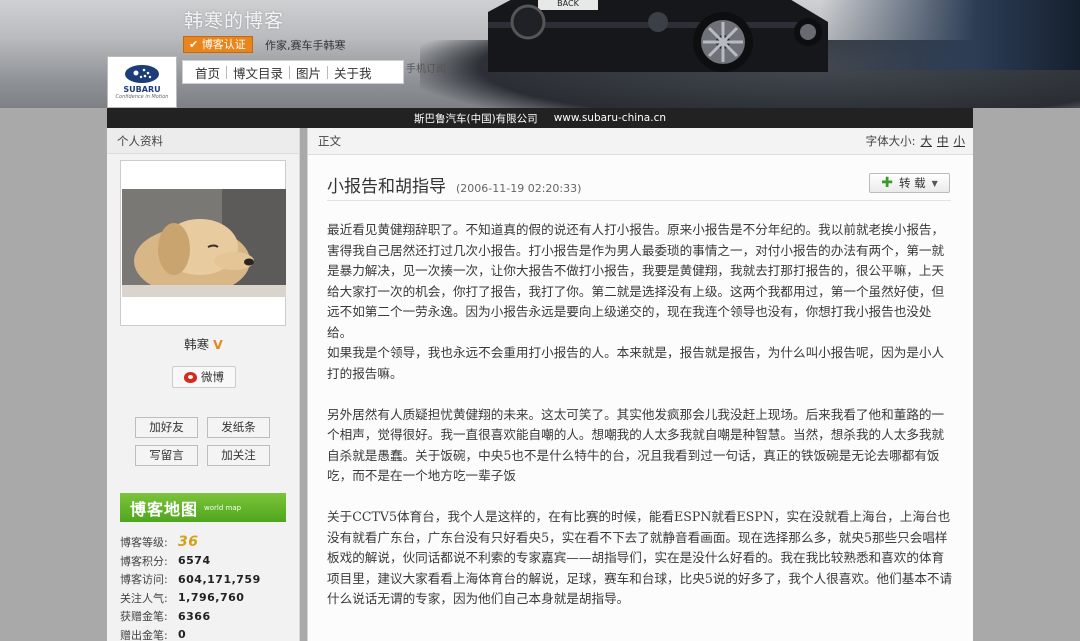 Image resolution: width=1080 pixels, height=641 pixels. Describe the element at coordinates (144, 617) in the screenshot. I see `stat-label: 获赠金笔:` at that location.